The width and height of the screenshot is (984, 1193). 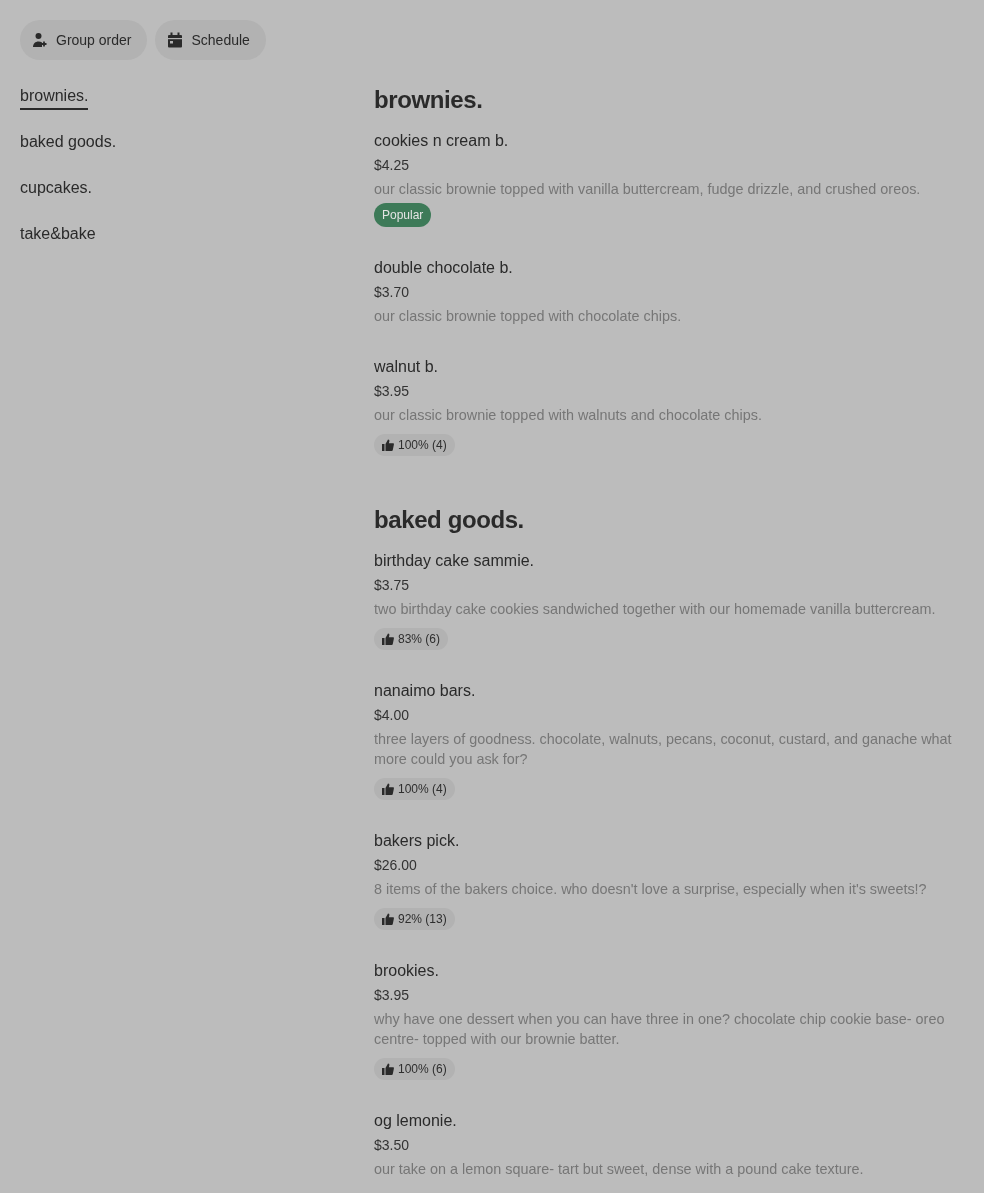 I want to click on item-name: cookies n cream b., so click(x=441, y=141).